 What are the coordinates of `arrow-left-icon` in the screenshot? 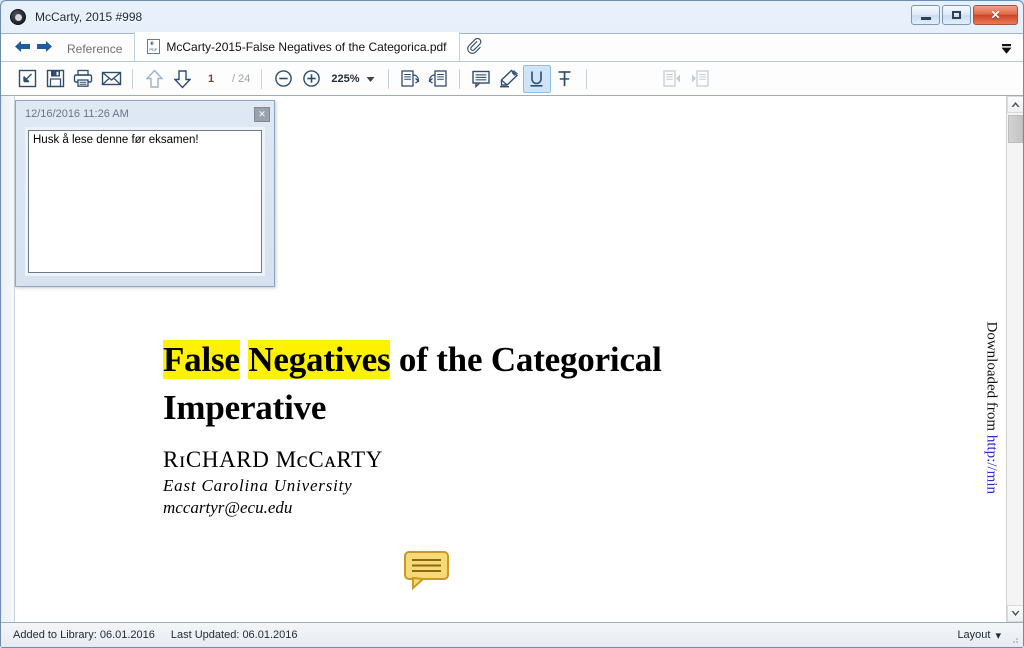 It's located at (22, 46).